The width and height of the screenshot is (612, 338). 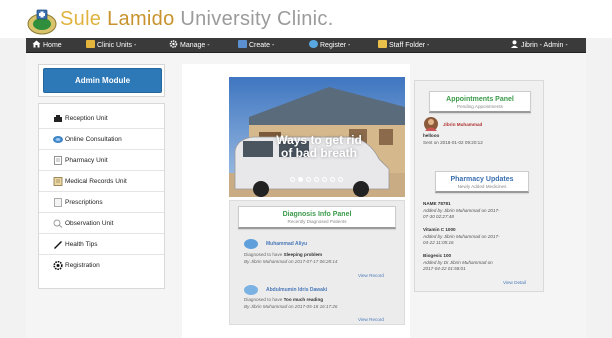 I want to click on nav-user-menu: Jibrin - Admin -, so click(x=539, y=45).